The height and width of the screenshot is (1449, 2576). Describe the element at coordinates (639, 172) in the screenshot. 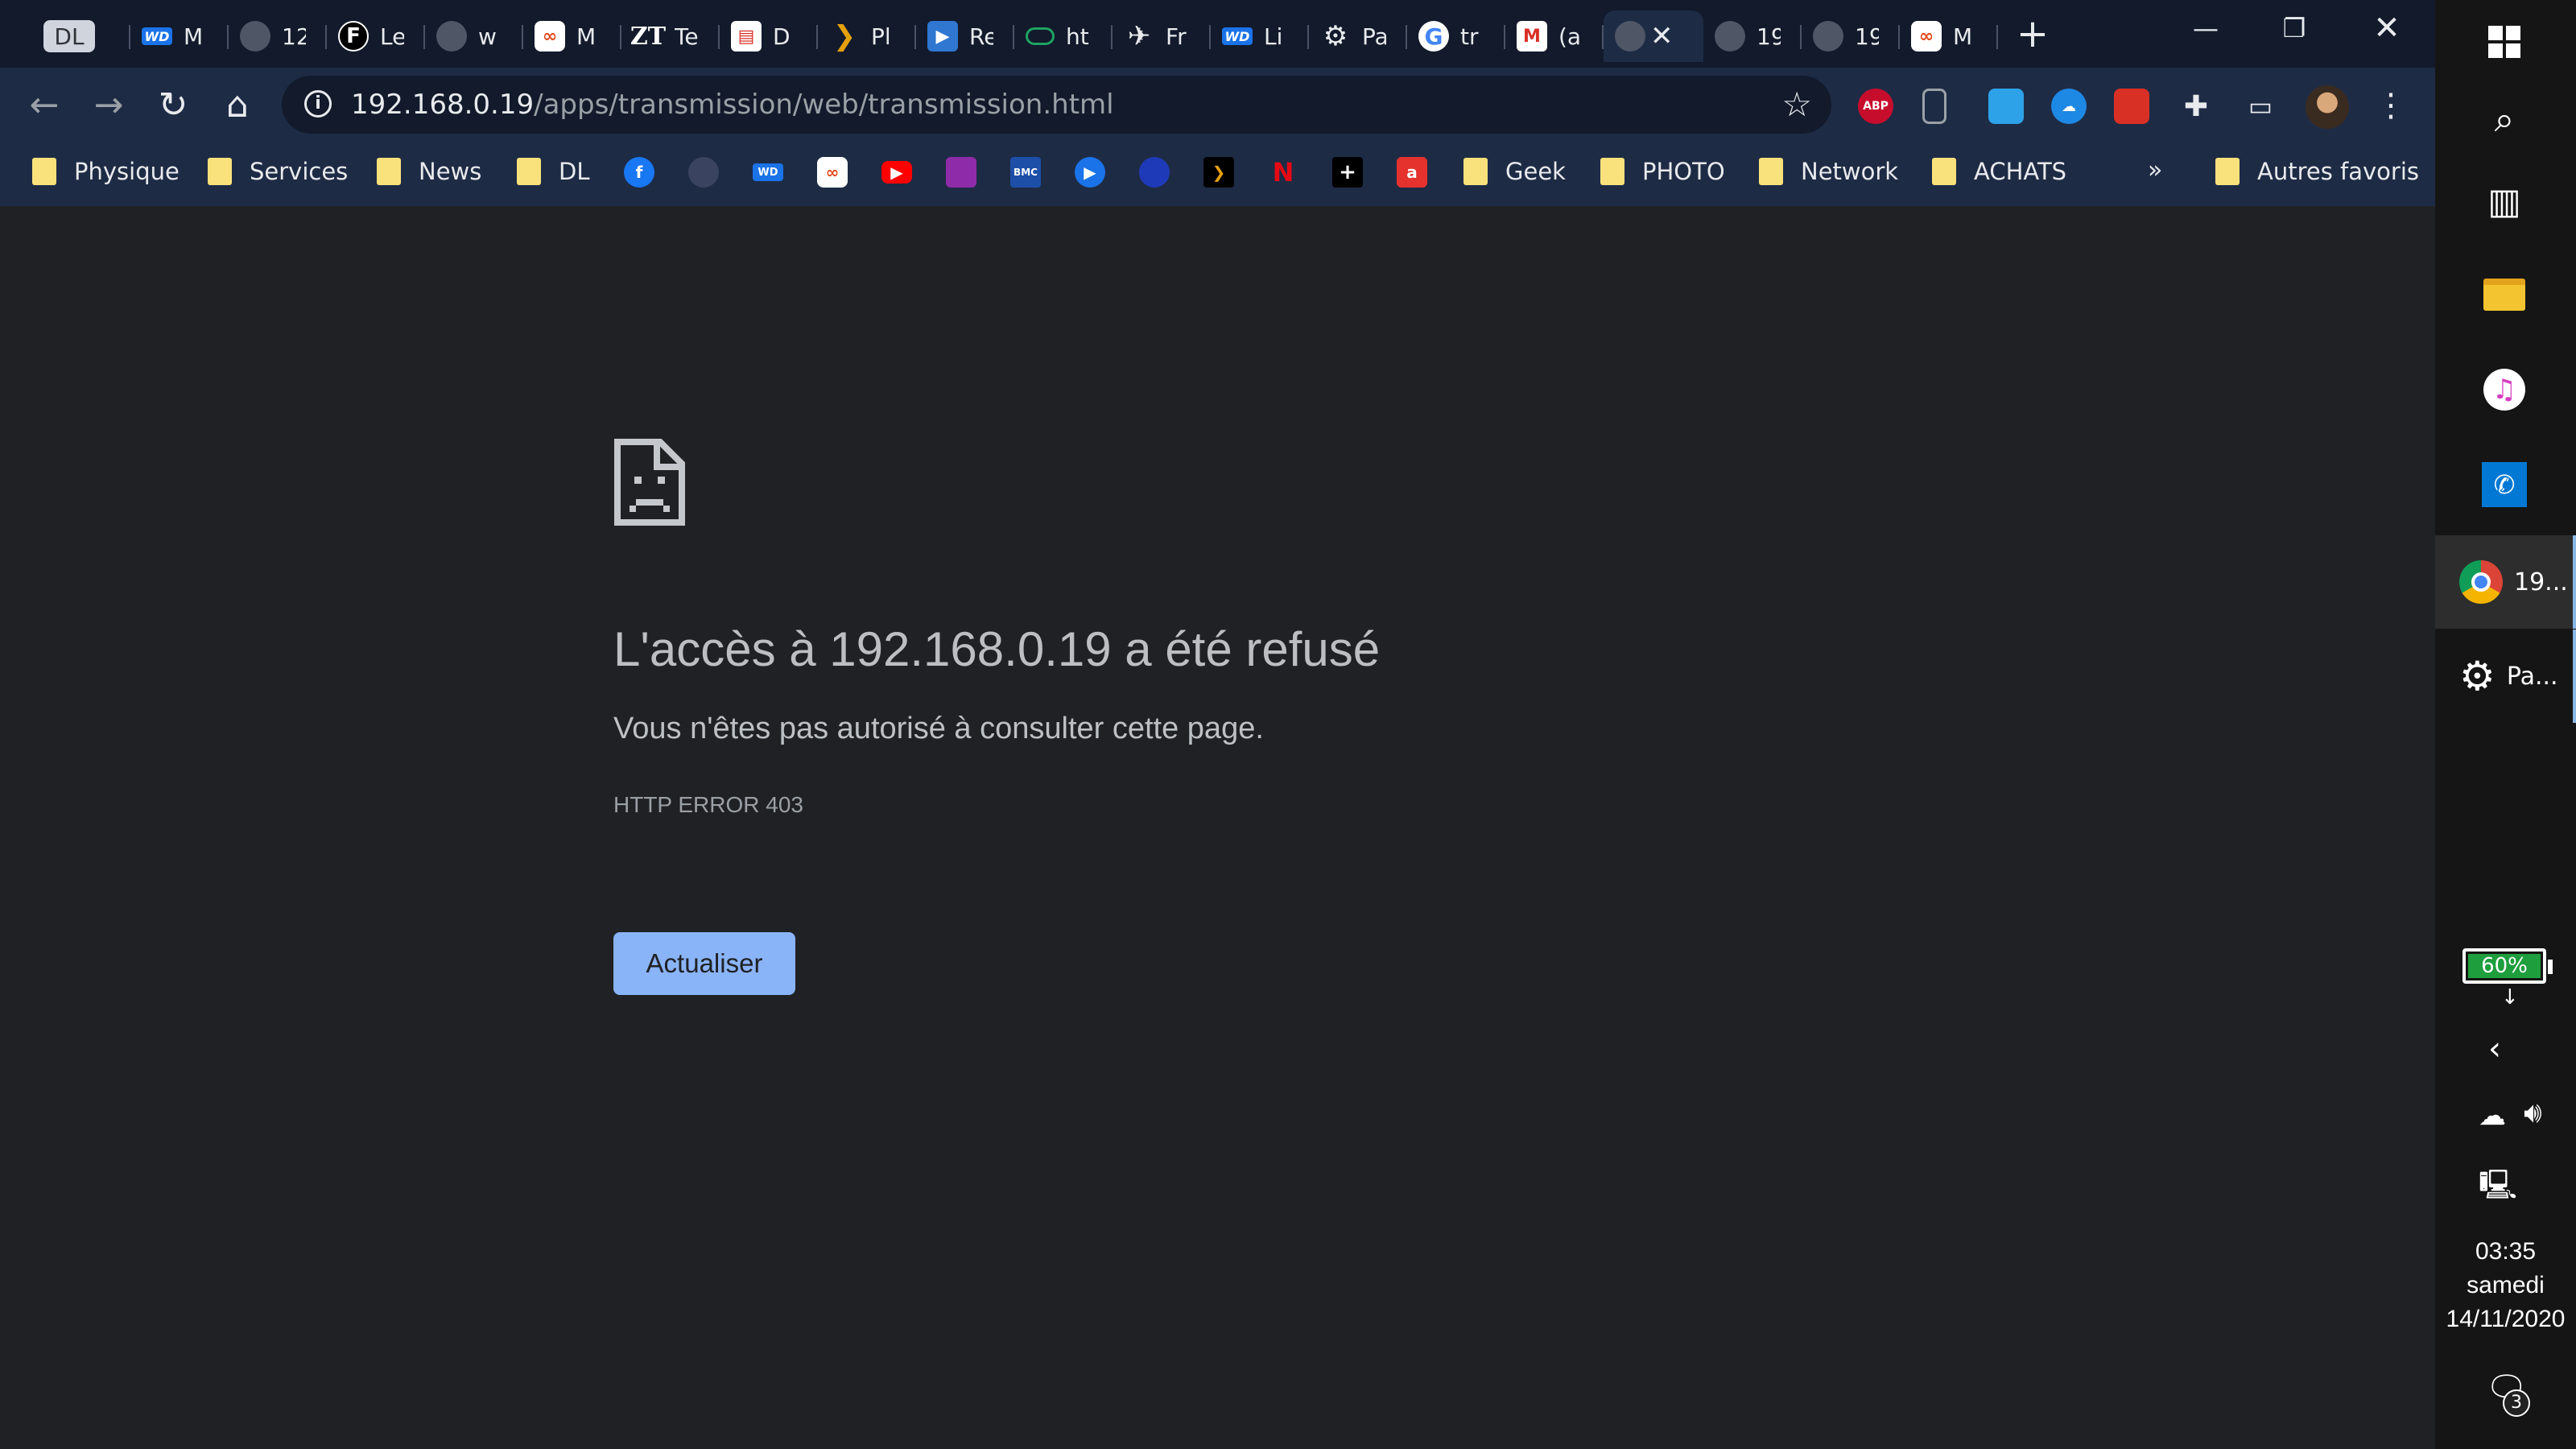

I see `facebook-icon: f` at that location.